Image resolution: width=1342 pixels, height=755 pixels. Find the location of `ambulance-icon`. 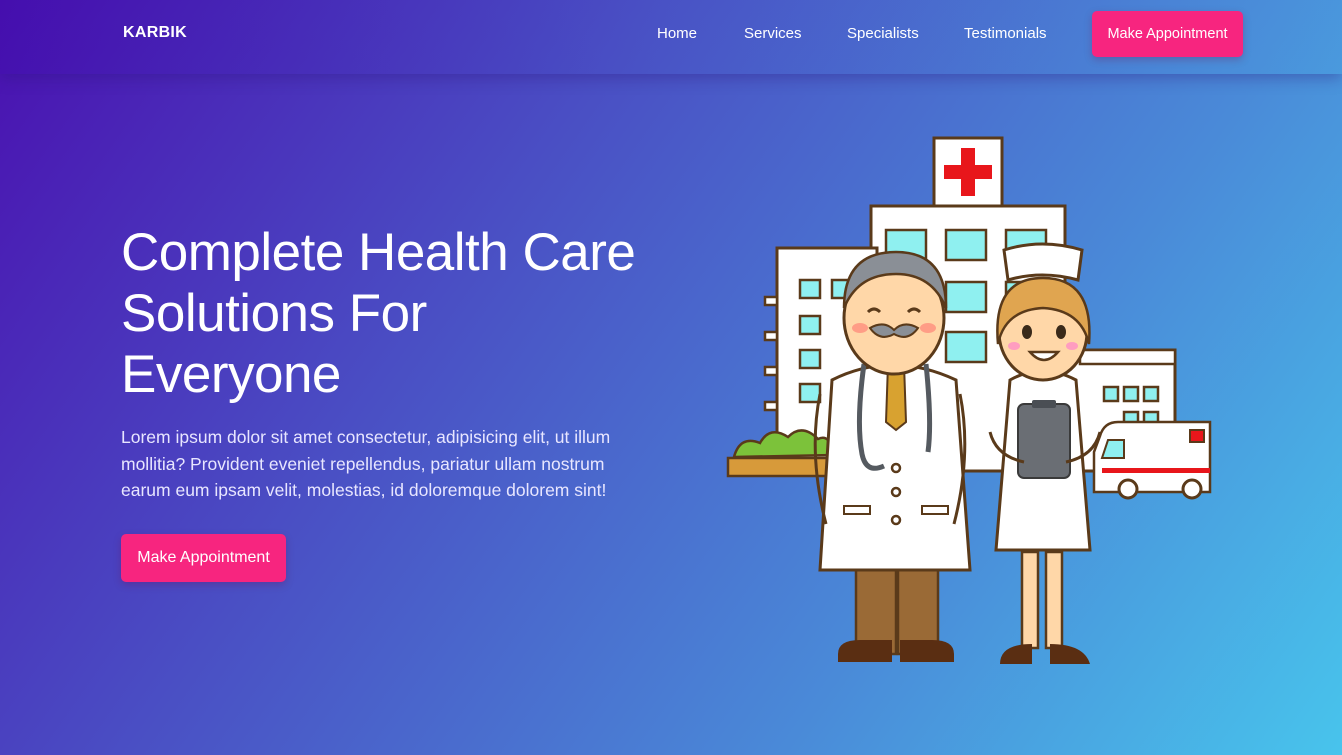

ambulance-icon is located at coordinates (1152, 460).